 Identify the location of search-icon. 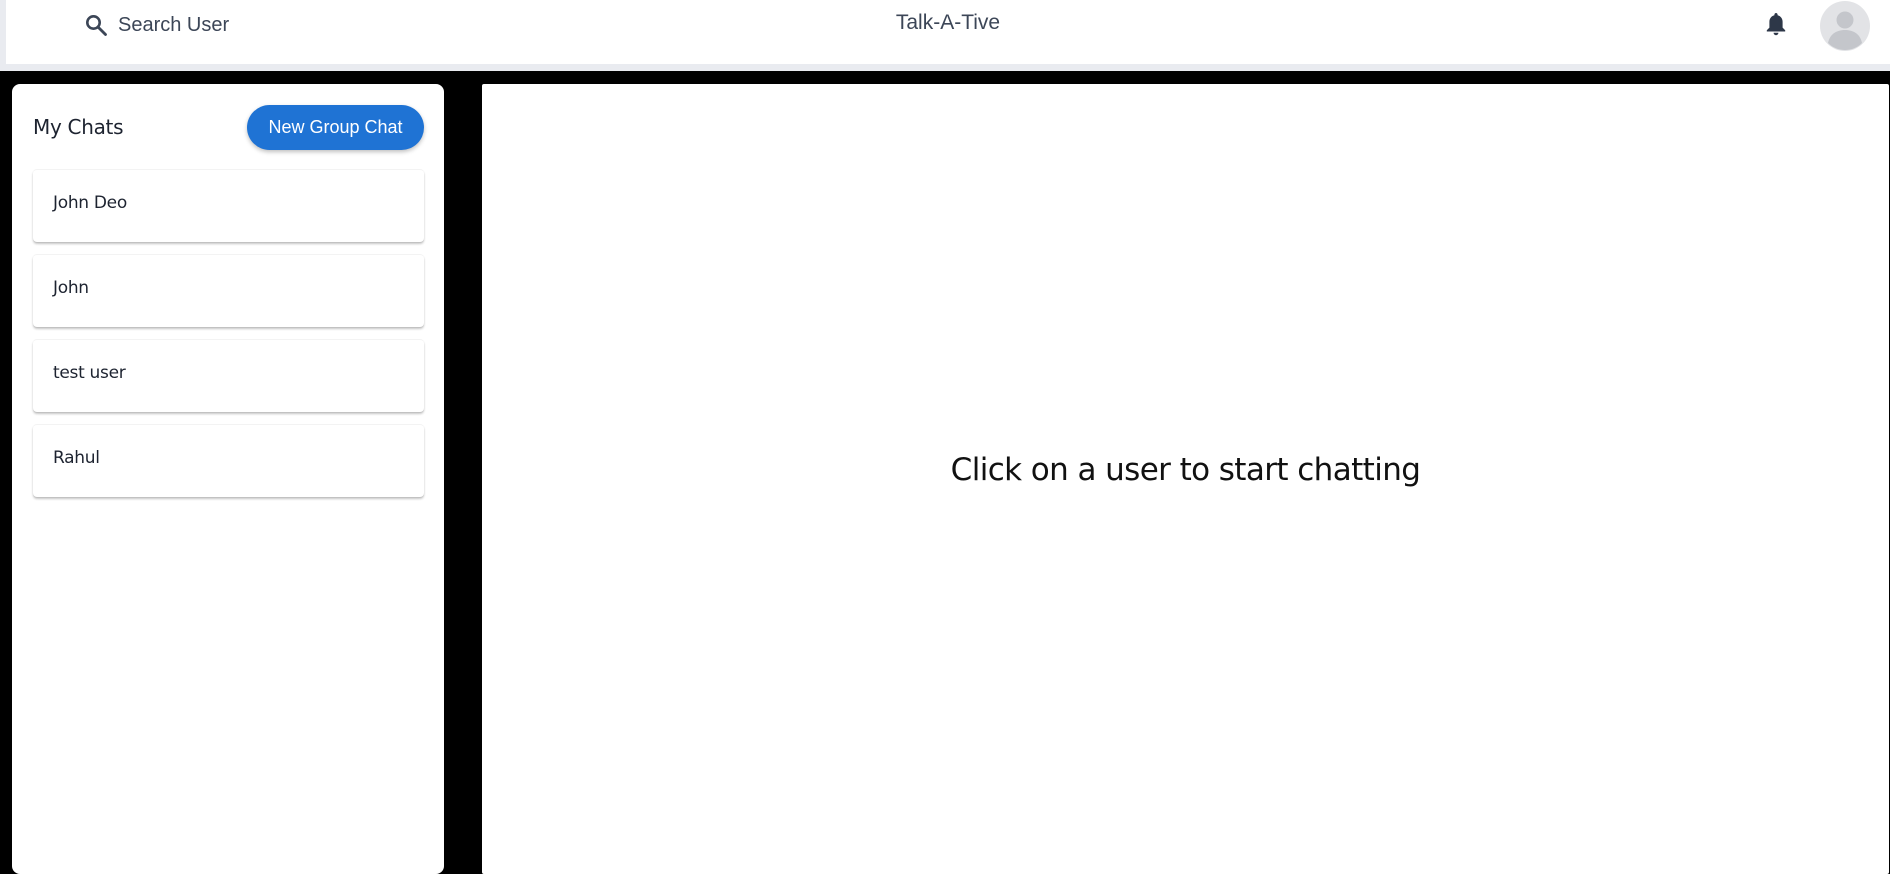
(96, 25).